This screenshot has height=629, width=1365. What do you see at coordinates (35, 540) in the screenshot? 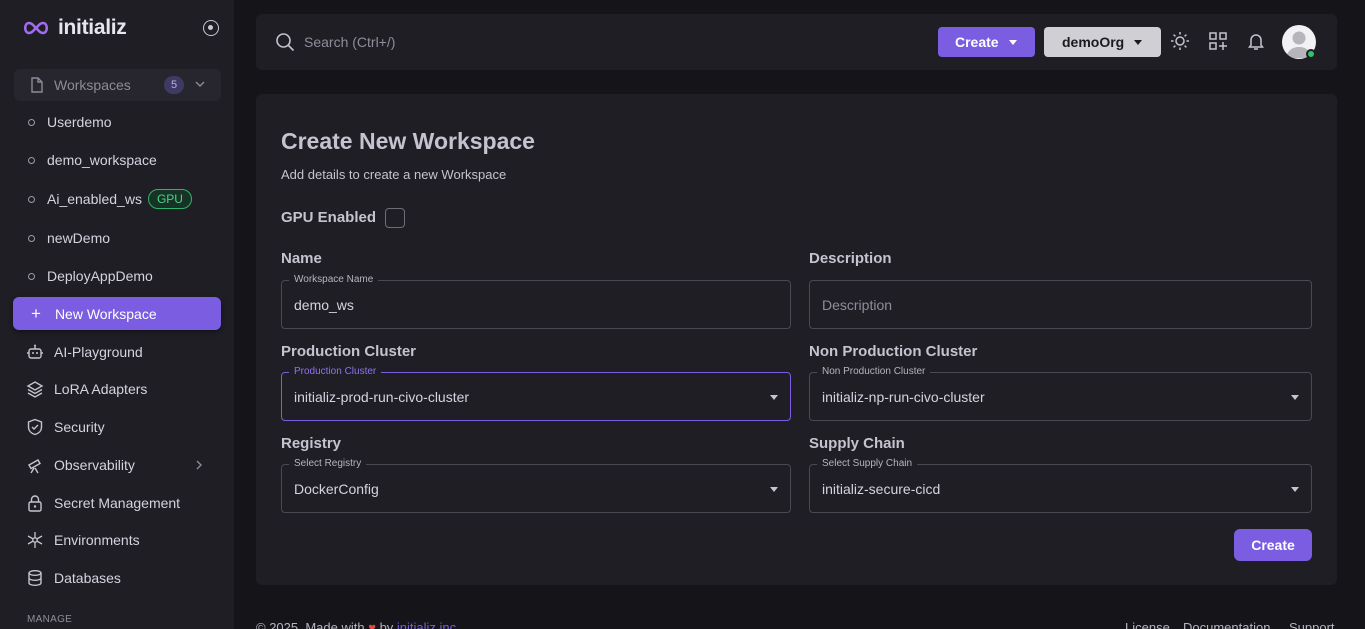
I see `snowflake-icon` at bounding box center [35, 540].